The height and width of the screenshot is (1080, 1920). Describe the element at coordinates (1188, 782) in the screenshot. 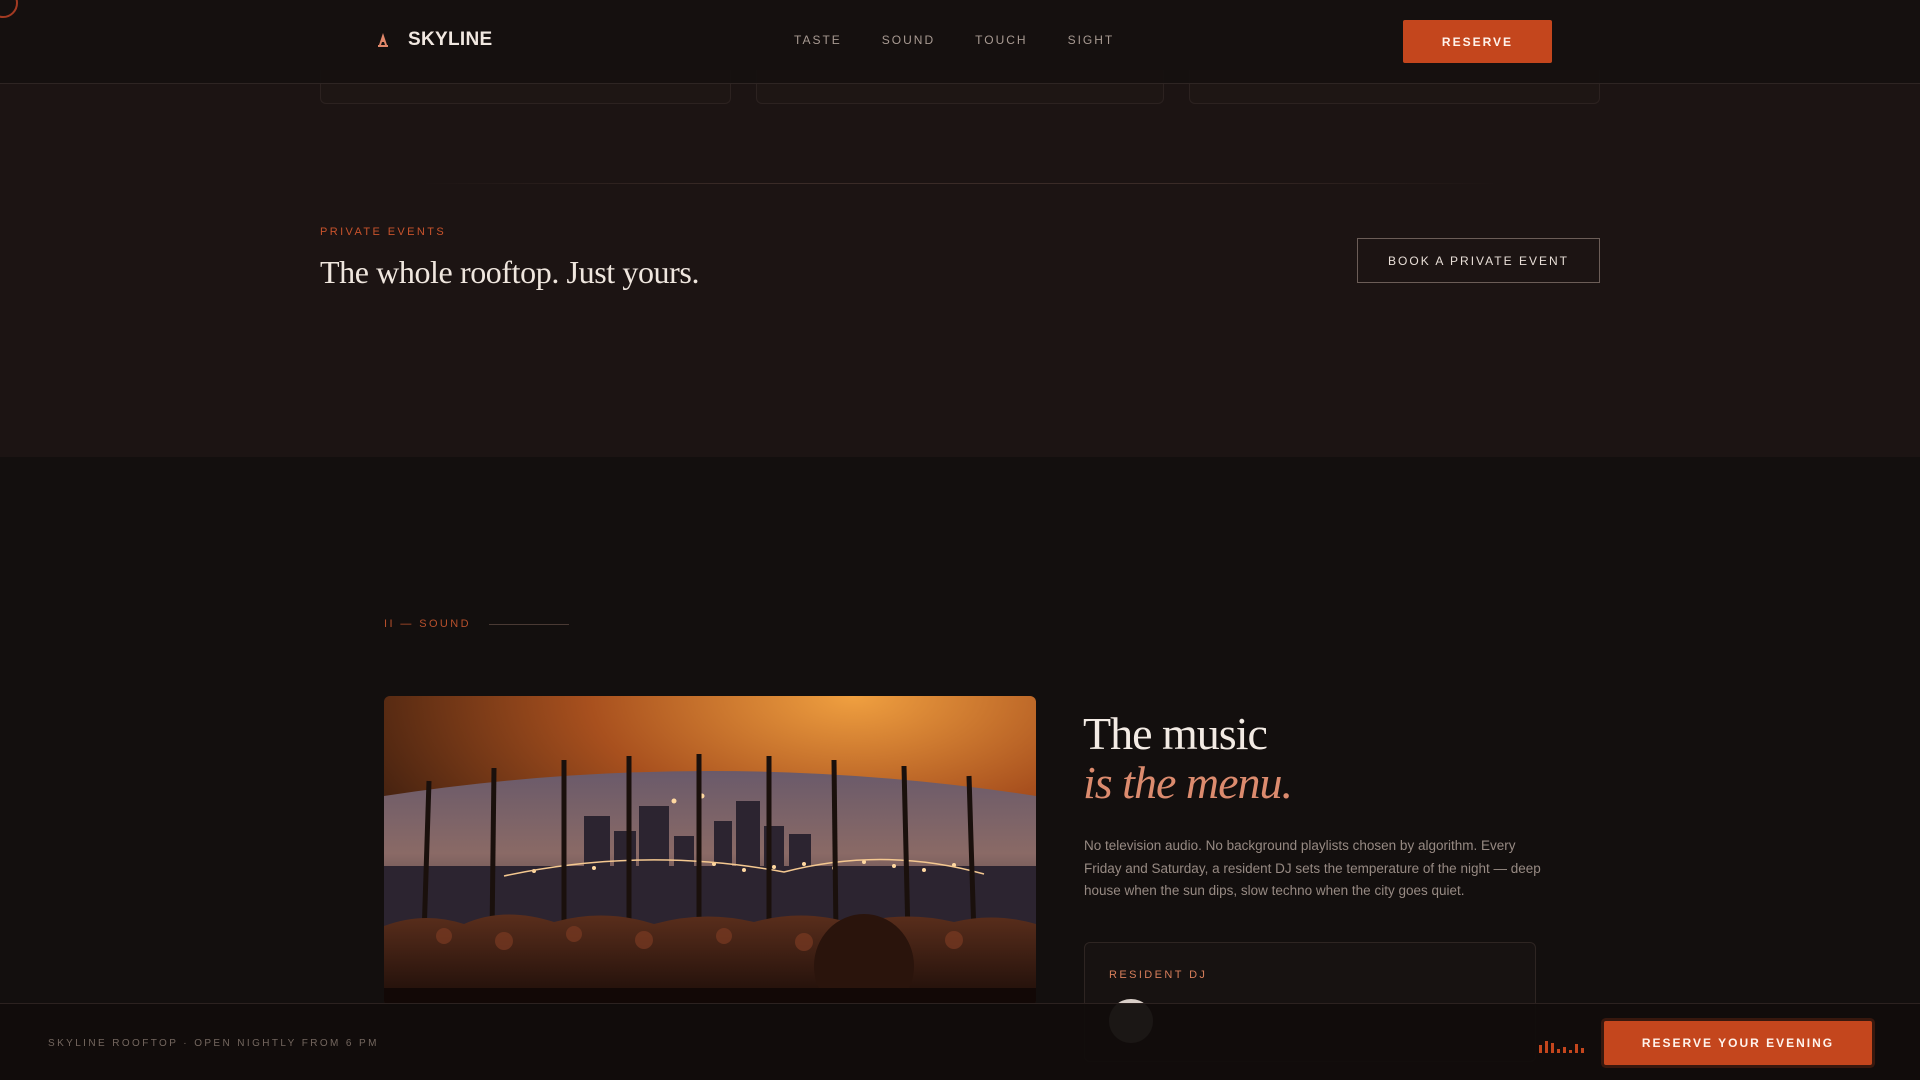

I see `music-title-line2: is the menu.` at that location.